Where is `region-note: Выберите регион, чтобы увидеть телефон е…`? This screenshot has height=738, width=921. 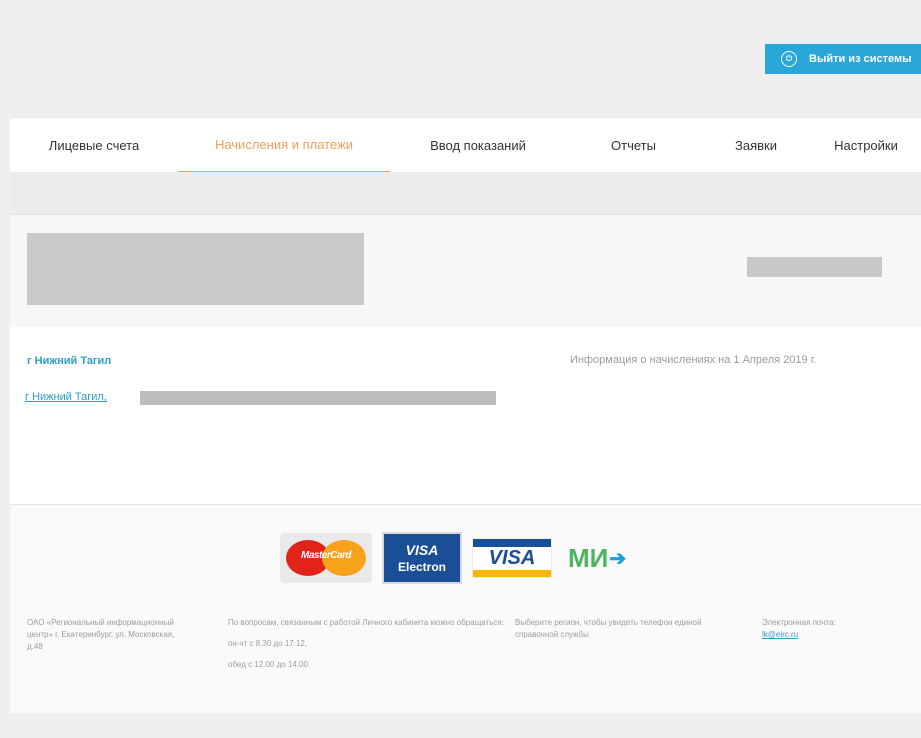 region-note: Выберите регион, чтобы увидеть телефон е… is located at coordinates (608, 628).